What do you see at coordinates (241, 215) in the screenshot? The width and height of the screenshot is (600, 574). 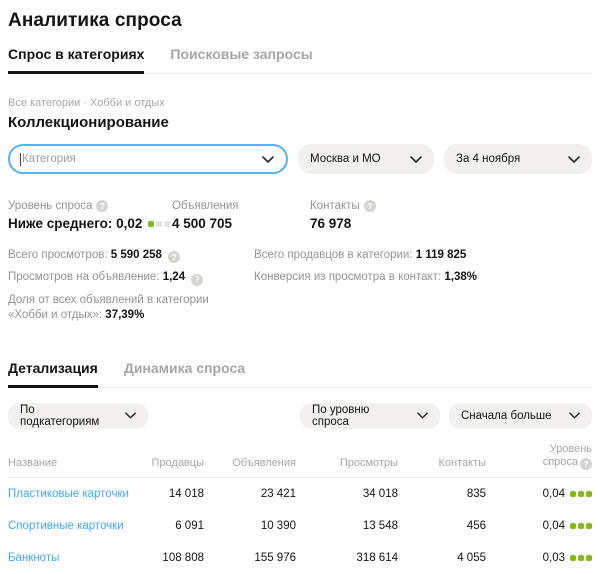 I see `summary-ads: Объявления 4 500 705` at bounding box center [241, 215].